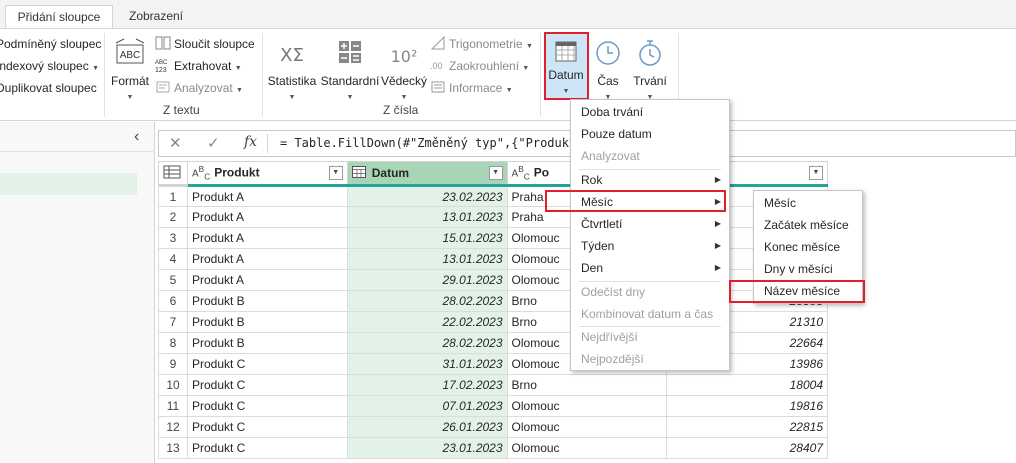 This screenshot has width=1016, height=463. What do you see at coordinates (427, 280) in the screenshot?
I see `cell-datum: 29.01.2023` at bounding box center [427, 280].